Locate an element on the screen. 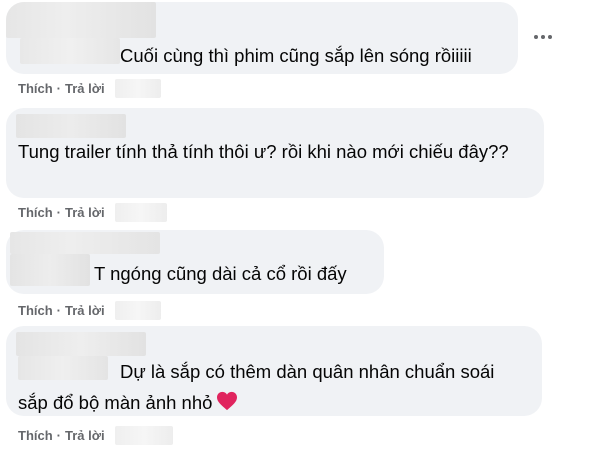  heart-icon is located at coordinates (227, 401).